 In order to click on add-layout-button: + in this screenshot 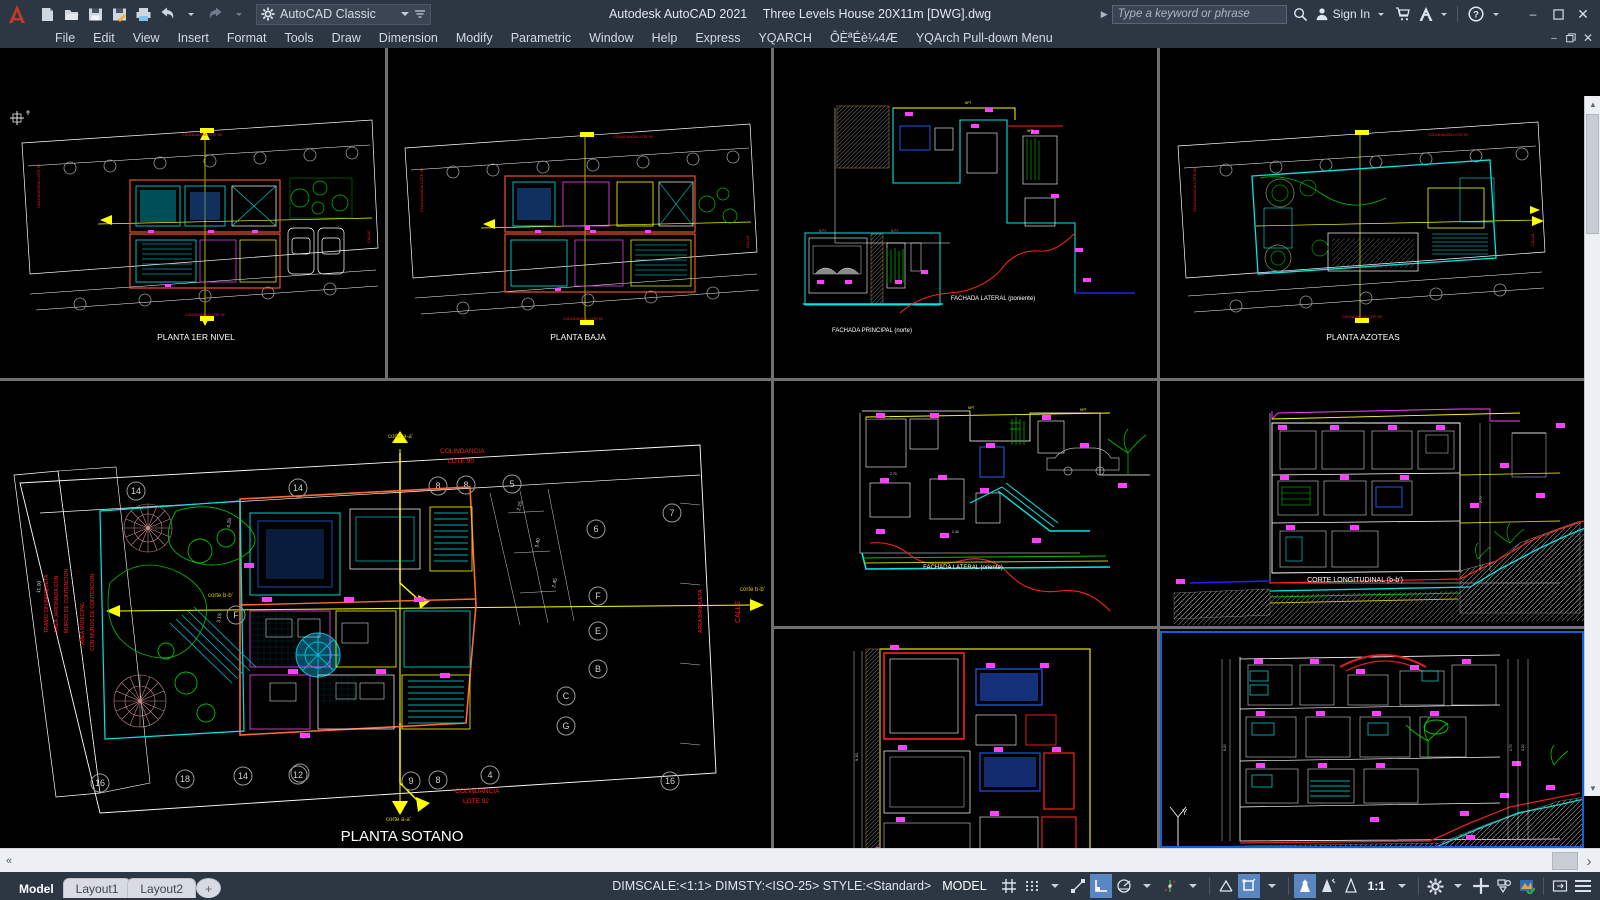, I will do `click(209, 888)`.